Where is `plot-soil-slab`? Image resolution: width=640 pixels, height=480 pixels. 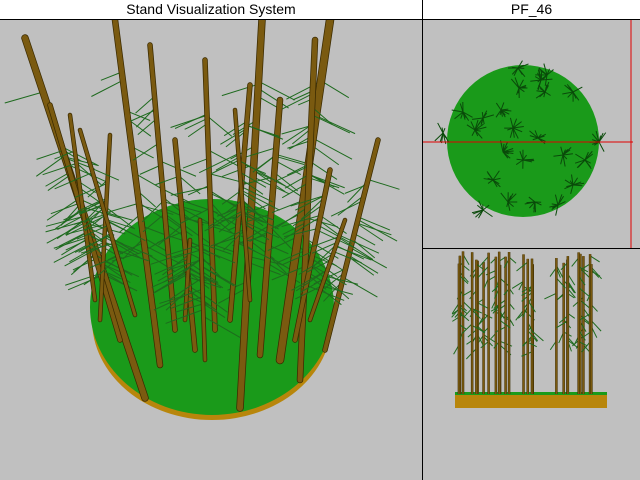 plot-soil-slab is located at coordinates (531, 401).